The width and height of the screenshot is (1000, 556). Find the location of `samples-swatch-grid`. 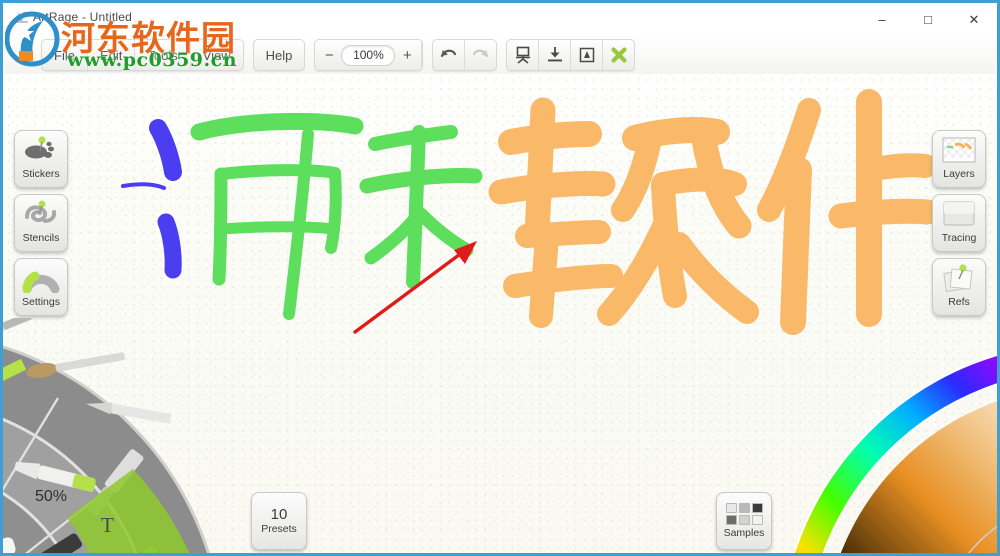

samples-swatch-grid is located at coordinates (744, 513).